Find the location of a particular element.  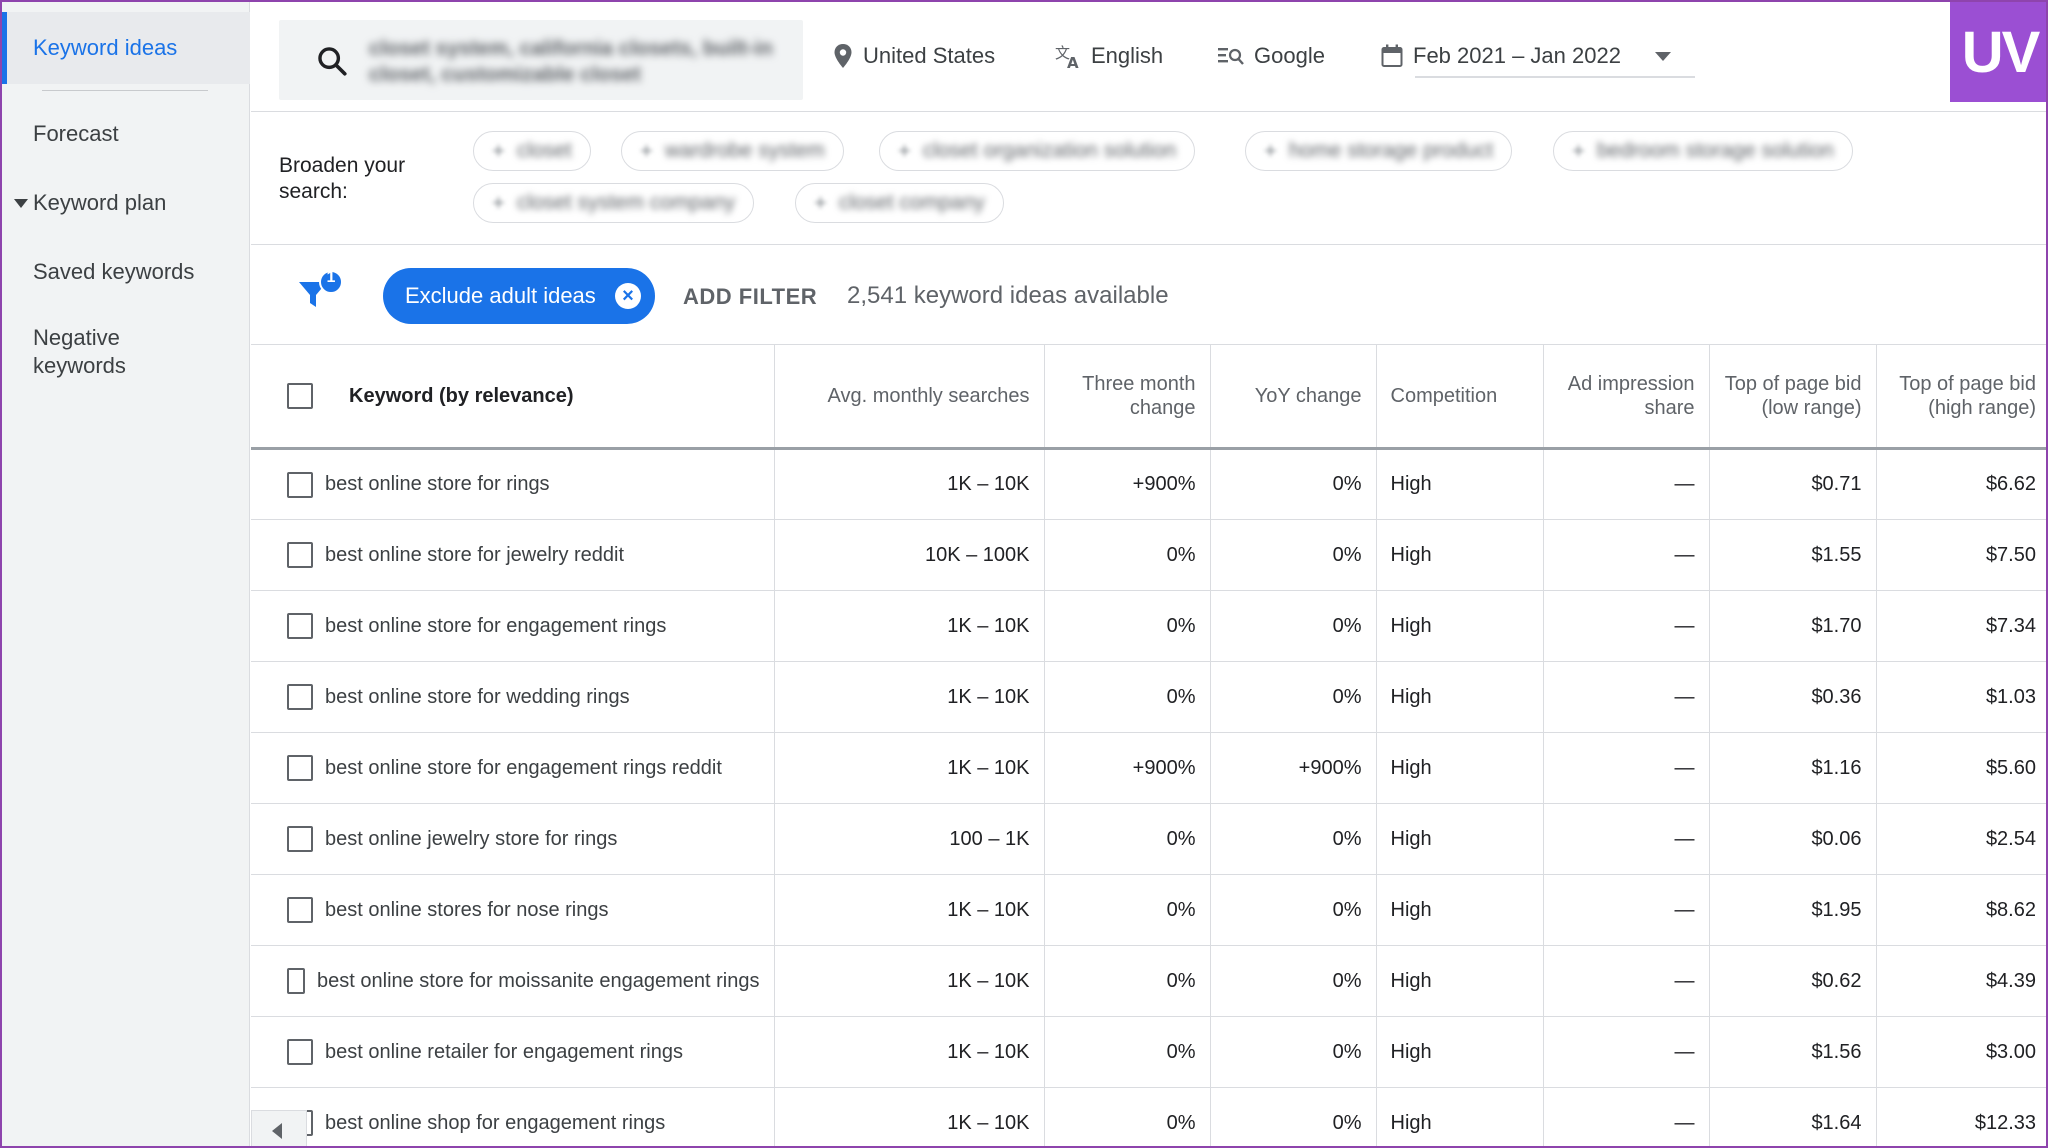

calendar-icon is located at coordinates (1392, 55).